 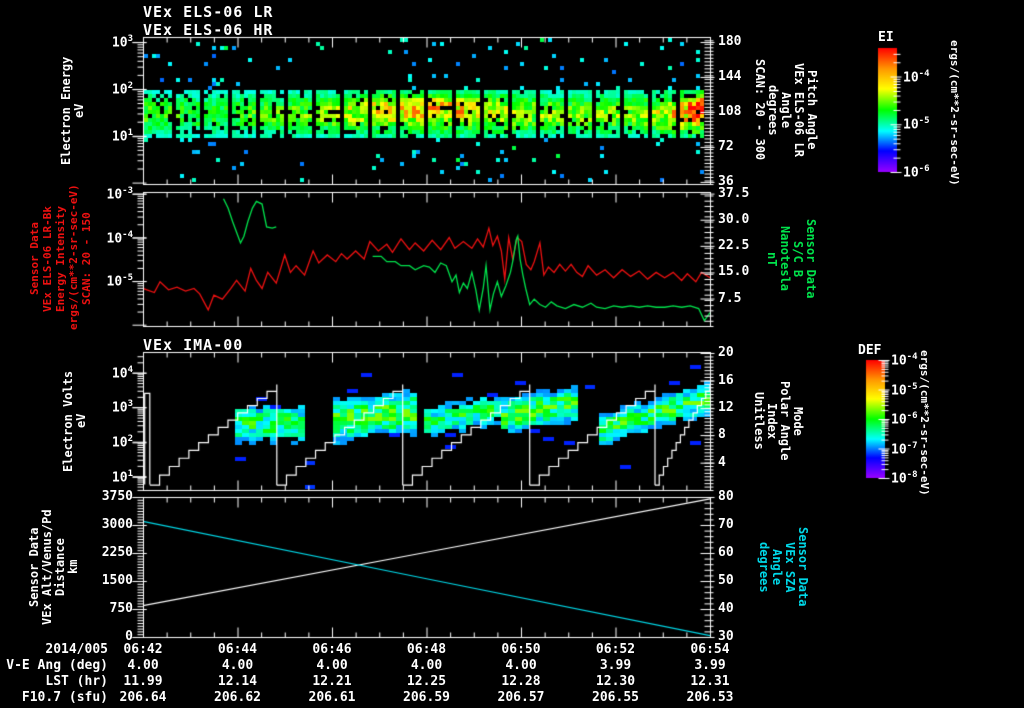 What do you see at coordinates (615, 697) in the screenshot?
I see `tick-label: 206.55` at bounding box center [615, 697].